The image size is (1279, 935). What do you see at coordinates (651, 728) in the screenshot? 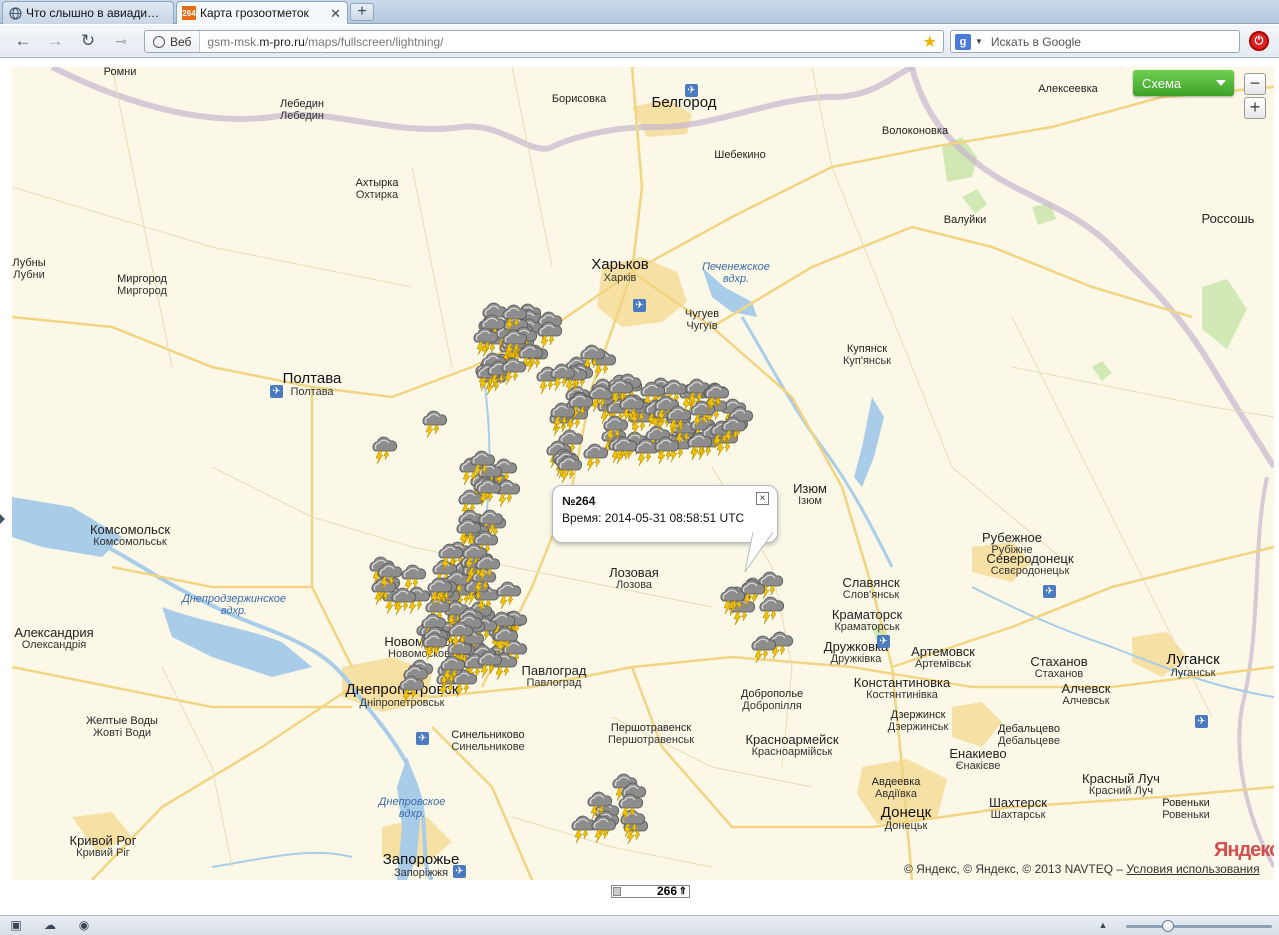
I see `city-name: Першотравенск` at bounding box center [651, 728].